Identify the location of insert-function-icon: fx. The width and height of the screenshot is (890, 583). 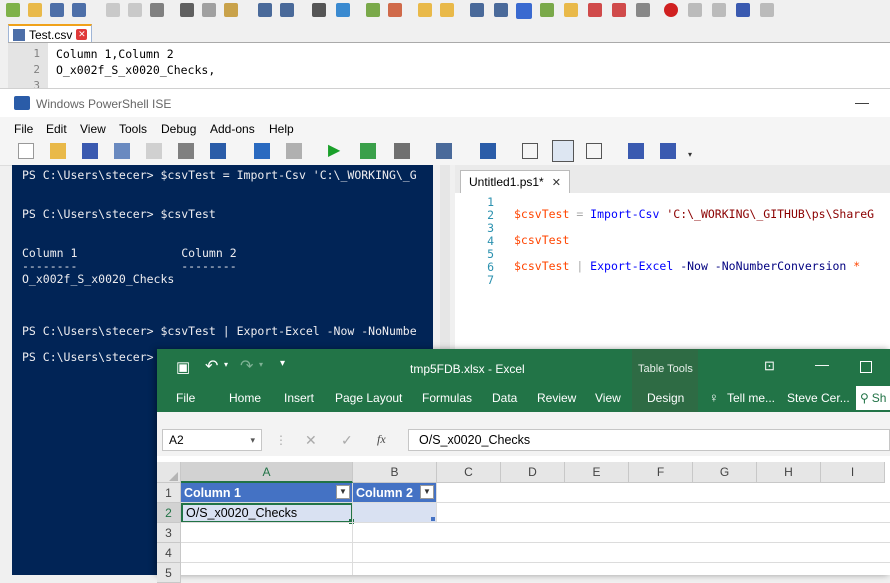
(381, 439).